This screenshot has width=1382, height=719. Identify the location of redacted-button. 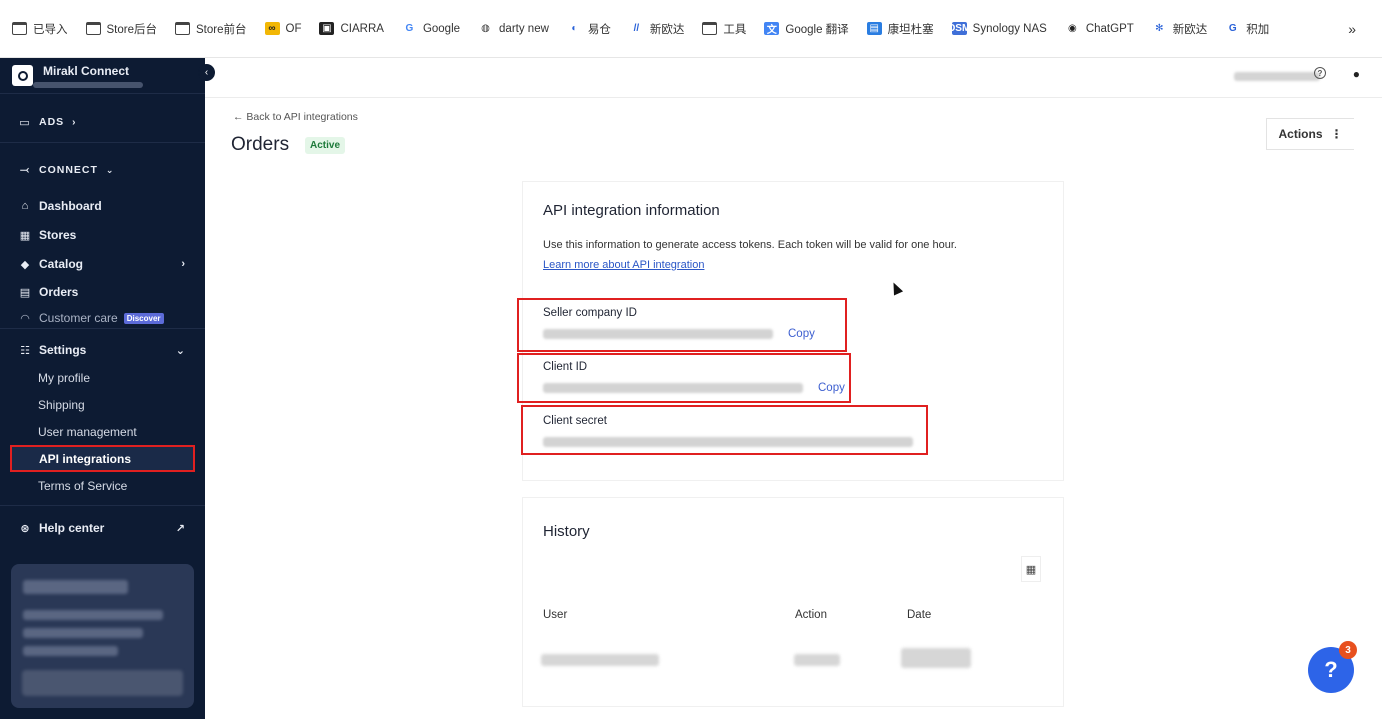
(102, 683).